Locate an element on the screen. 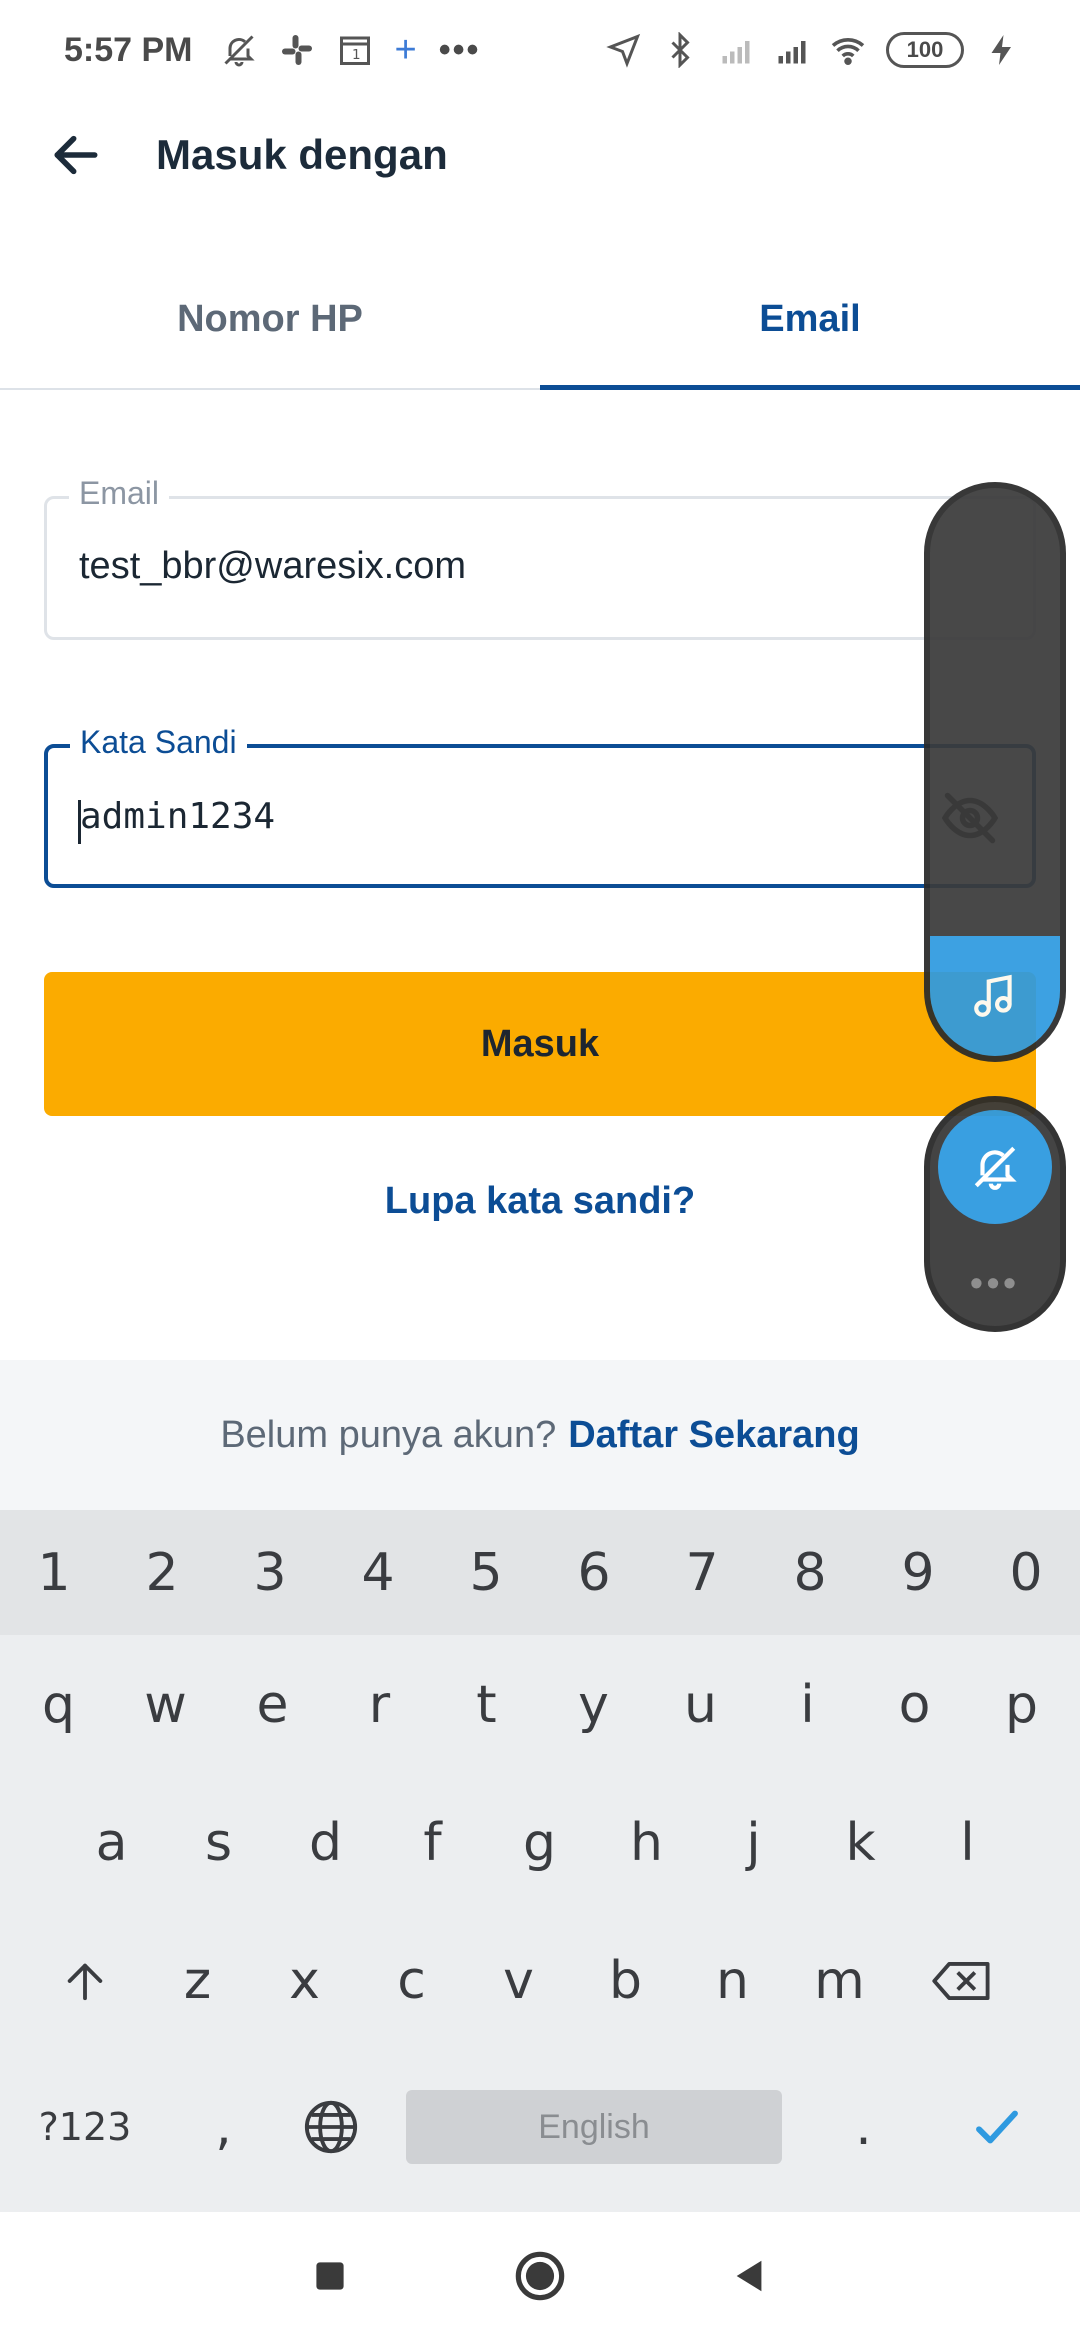 This screenshot has width=1080, height=2340. globe-icon is located at coordinates (330, 2127).